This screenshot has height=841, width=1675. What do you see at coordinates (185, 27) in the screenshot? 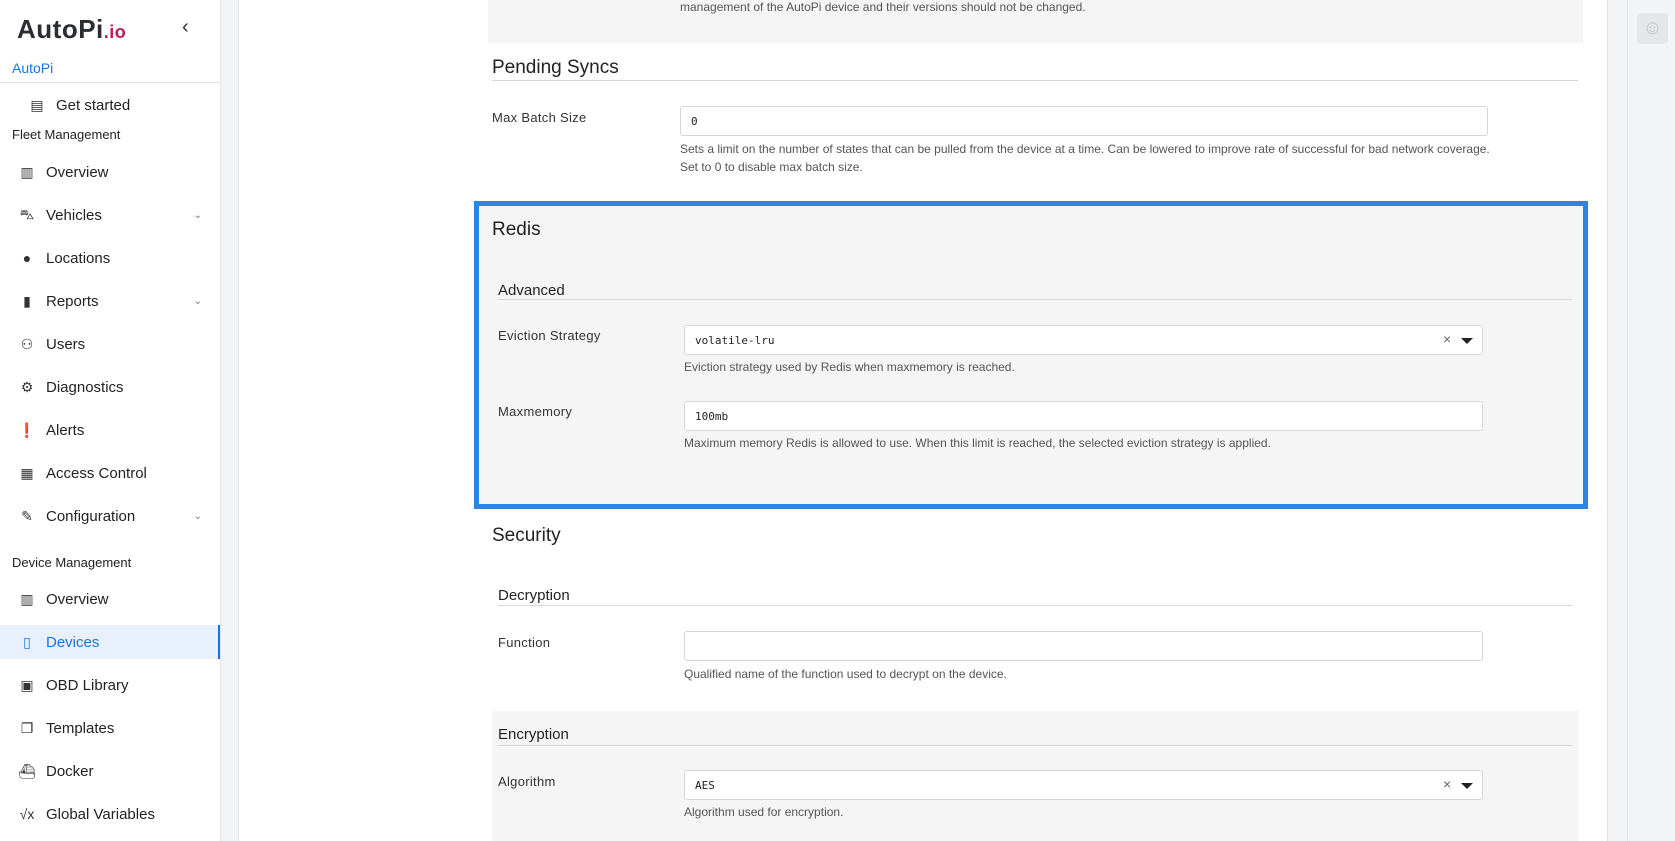
I see `chevron-left-icon: ‹` at bounding box center [185, 27].